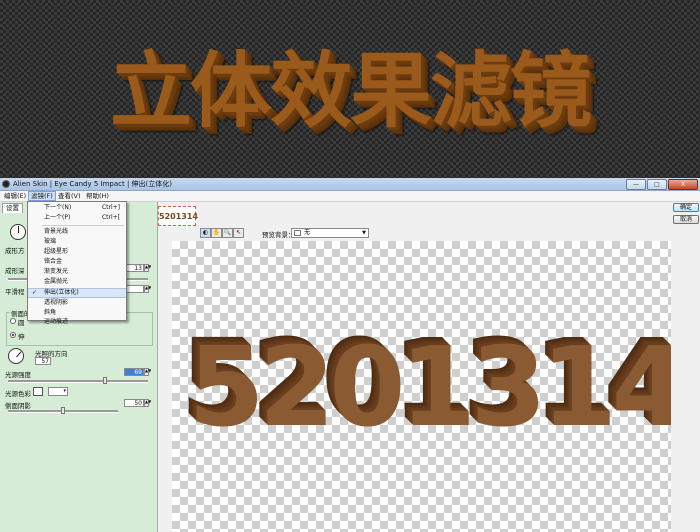 This screenshot has width=700, height=532. Describe the element at coordinates (307, 232) in the screenshot. I see `preview-background-value: 无` at that location.